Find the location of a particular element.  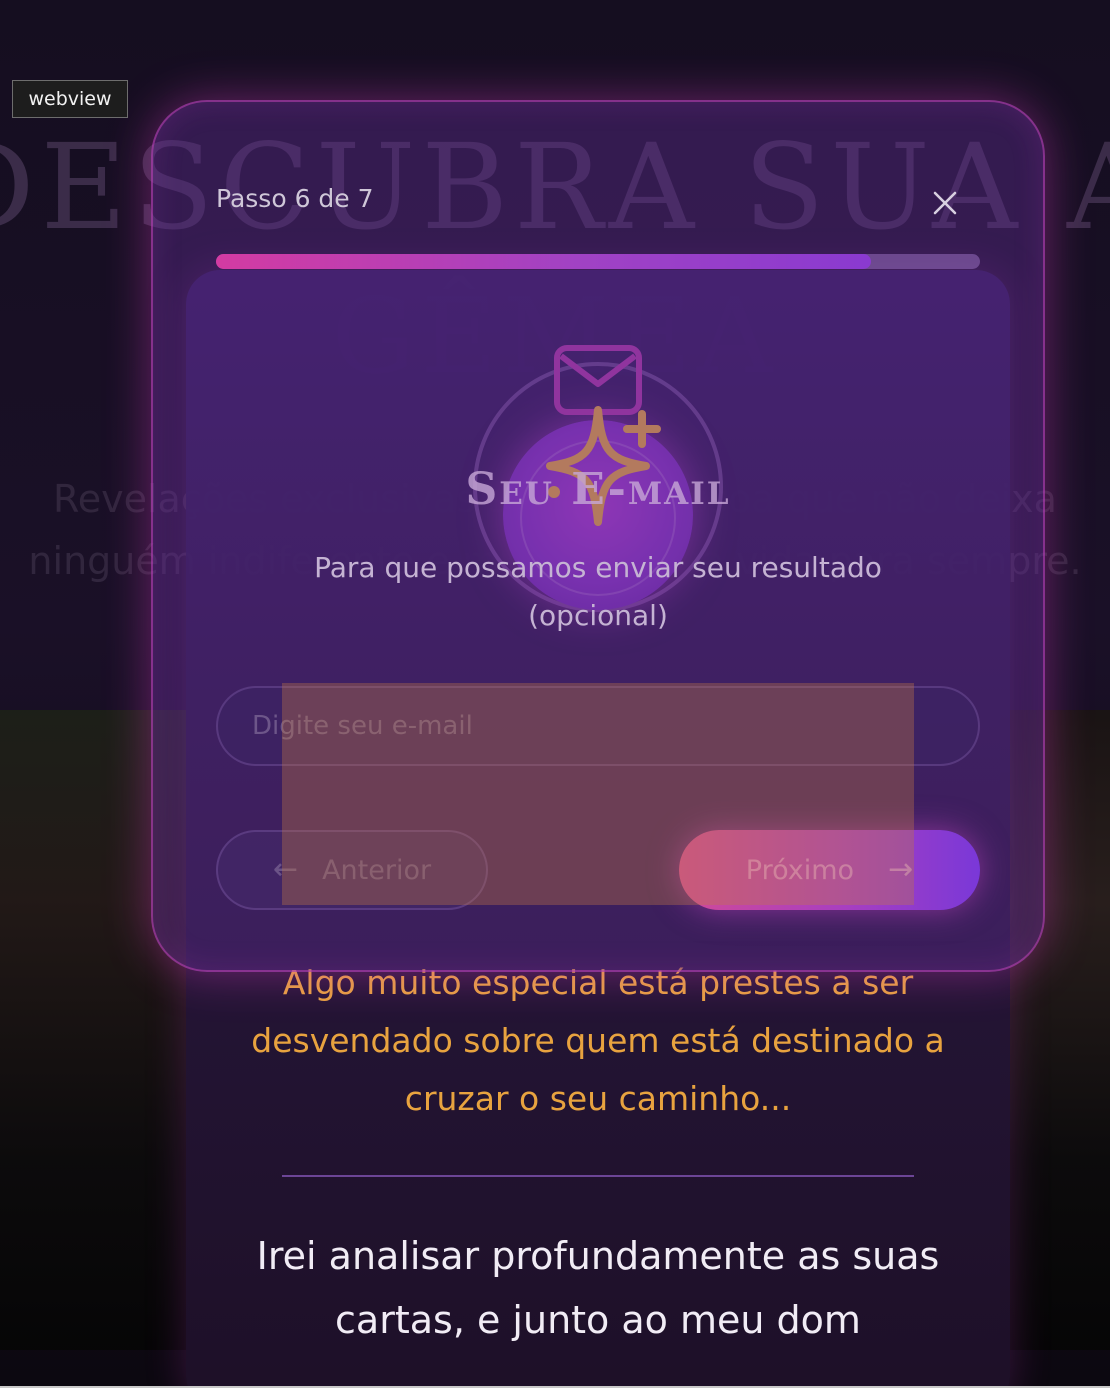

previous-button: ← Anterior is located at coordinates (352, 870).